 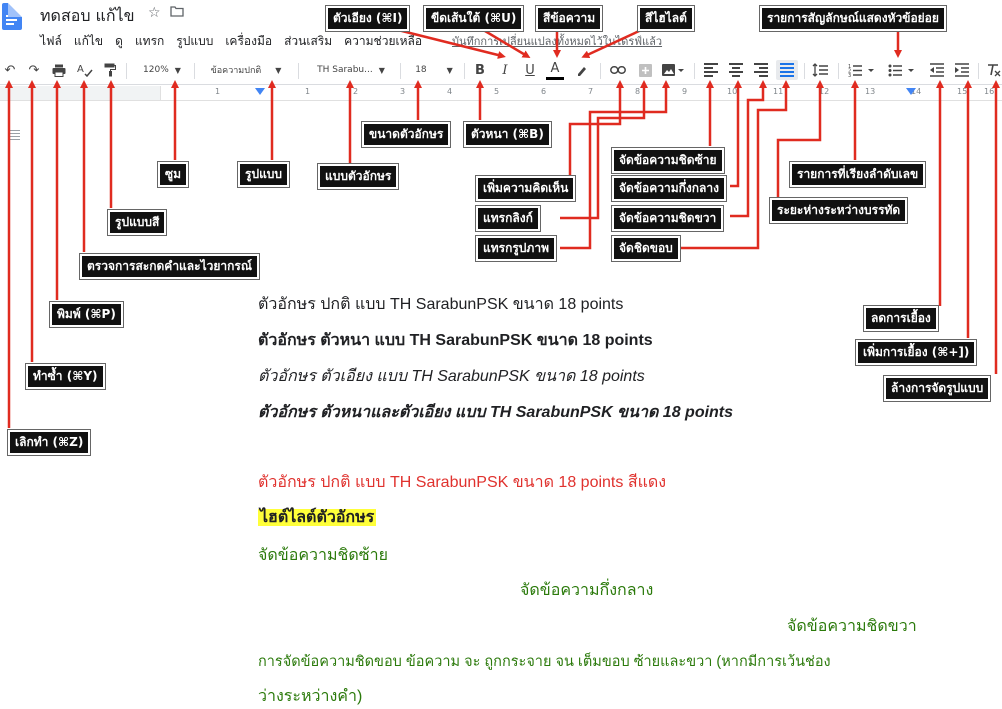 What do you see at coordinates (51, 41) in the screenshot?
I see `menu-file: ไฟล์` at bounding box center [51, 41].